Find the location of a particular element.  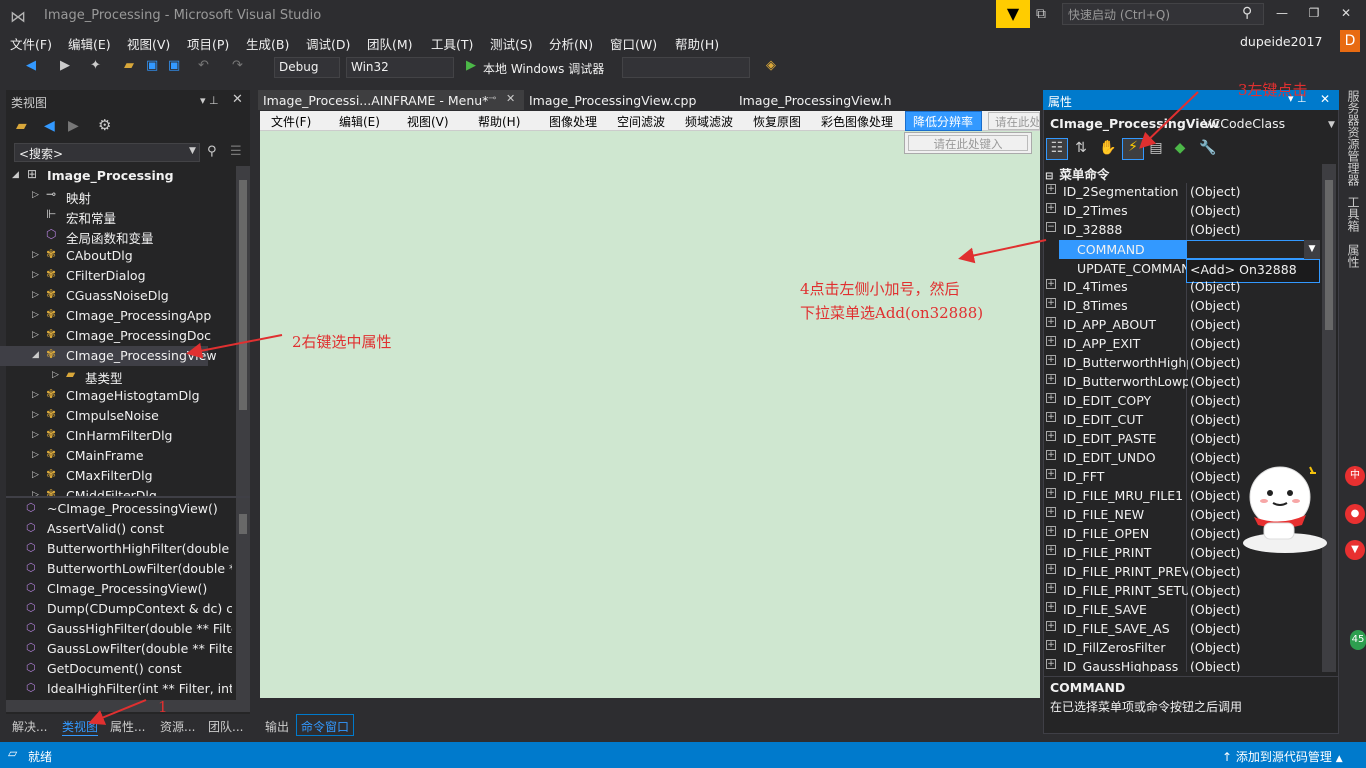

source-control-label: 添加到源代码管理 is located at coordinates (1283, 757).